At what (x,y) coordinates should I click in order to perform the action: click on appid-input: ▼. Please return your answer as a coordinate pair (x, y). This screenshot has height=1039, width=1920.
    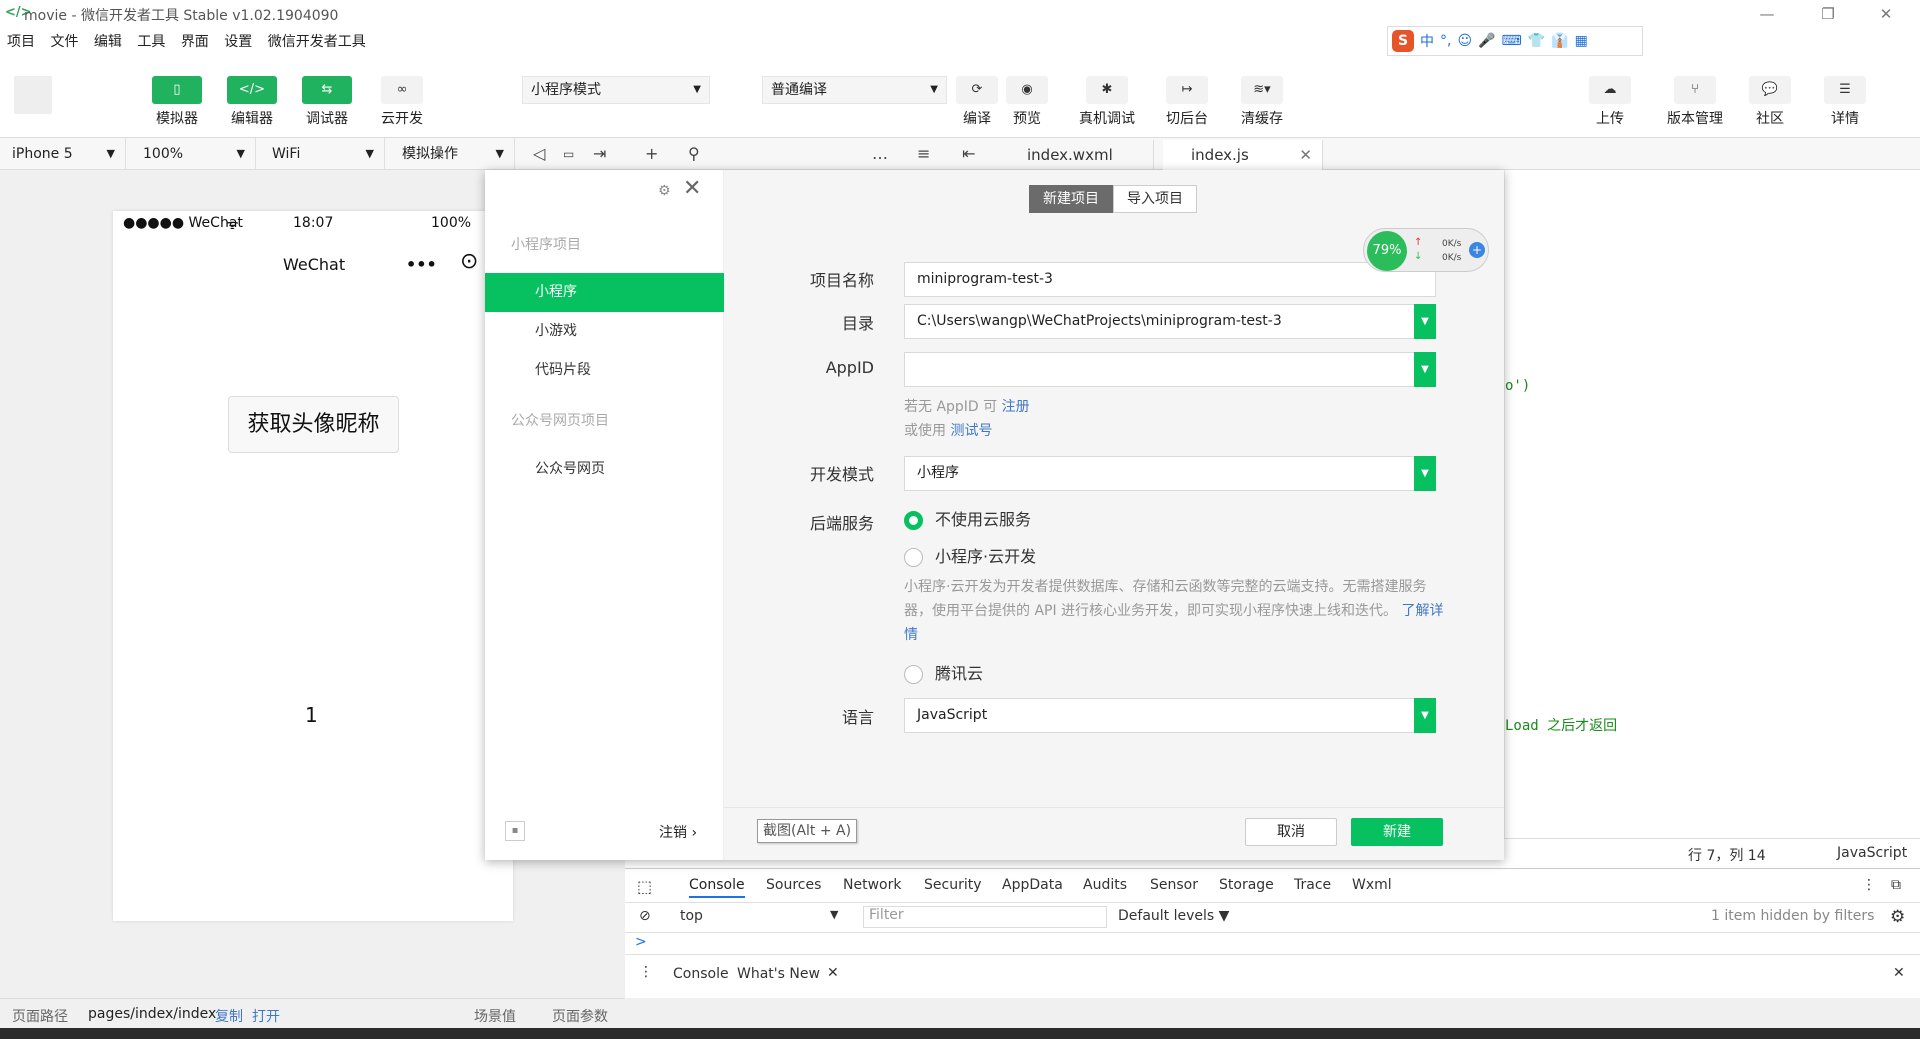
    Looking at the image, I should click on (1170, 369).